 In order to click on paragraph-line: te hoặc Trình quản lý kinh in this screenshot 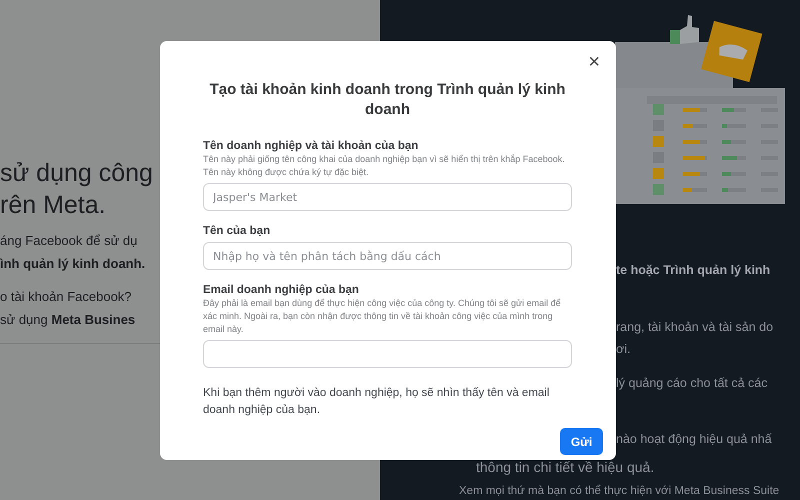, I will do `click(693, 270)`.